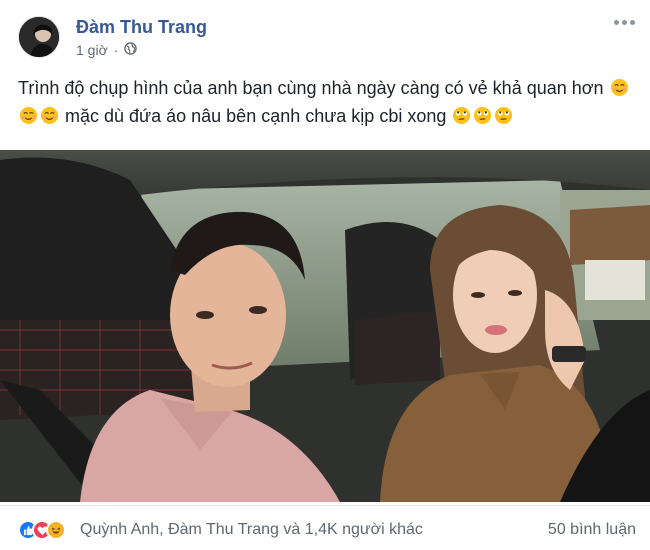 The width and height of the screenshot is (650, 550). What do you see at coordinates (131, 50) in the screenshot?
I see `globe-icon` at bounding box center [131, 50].